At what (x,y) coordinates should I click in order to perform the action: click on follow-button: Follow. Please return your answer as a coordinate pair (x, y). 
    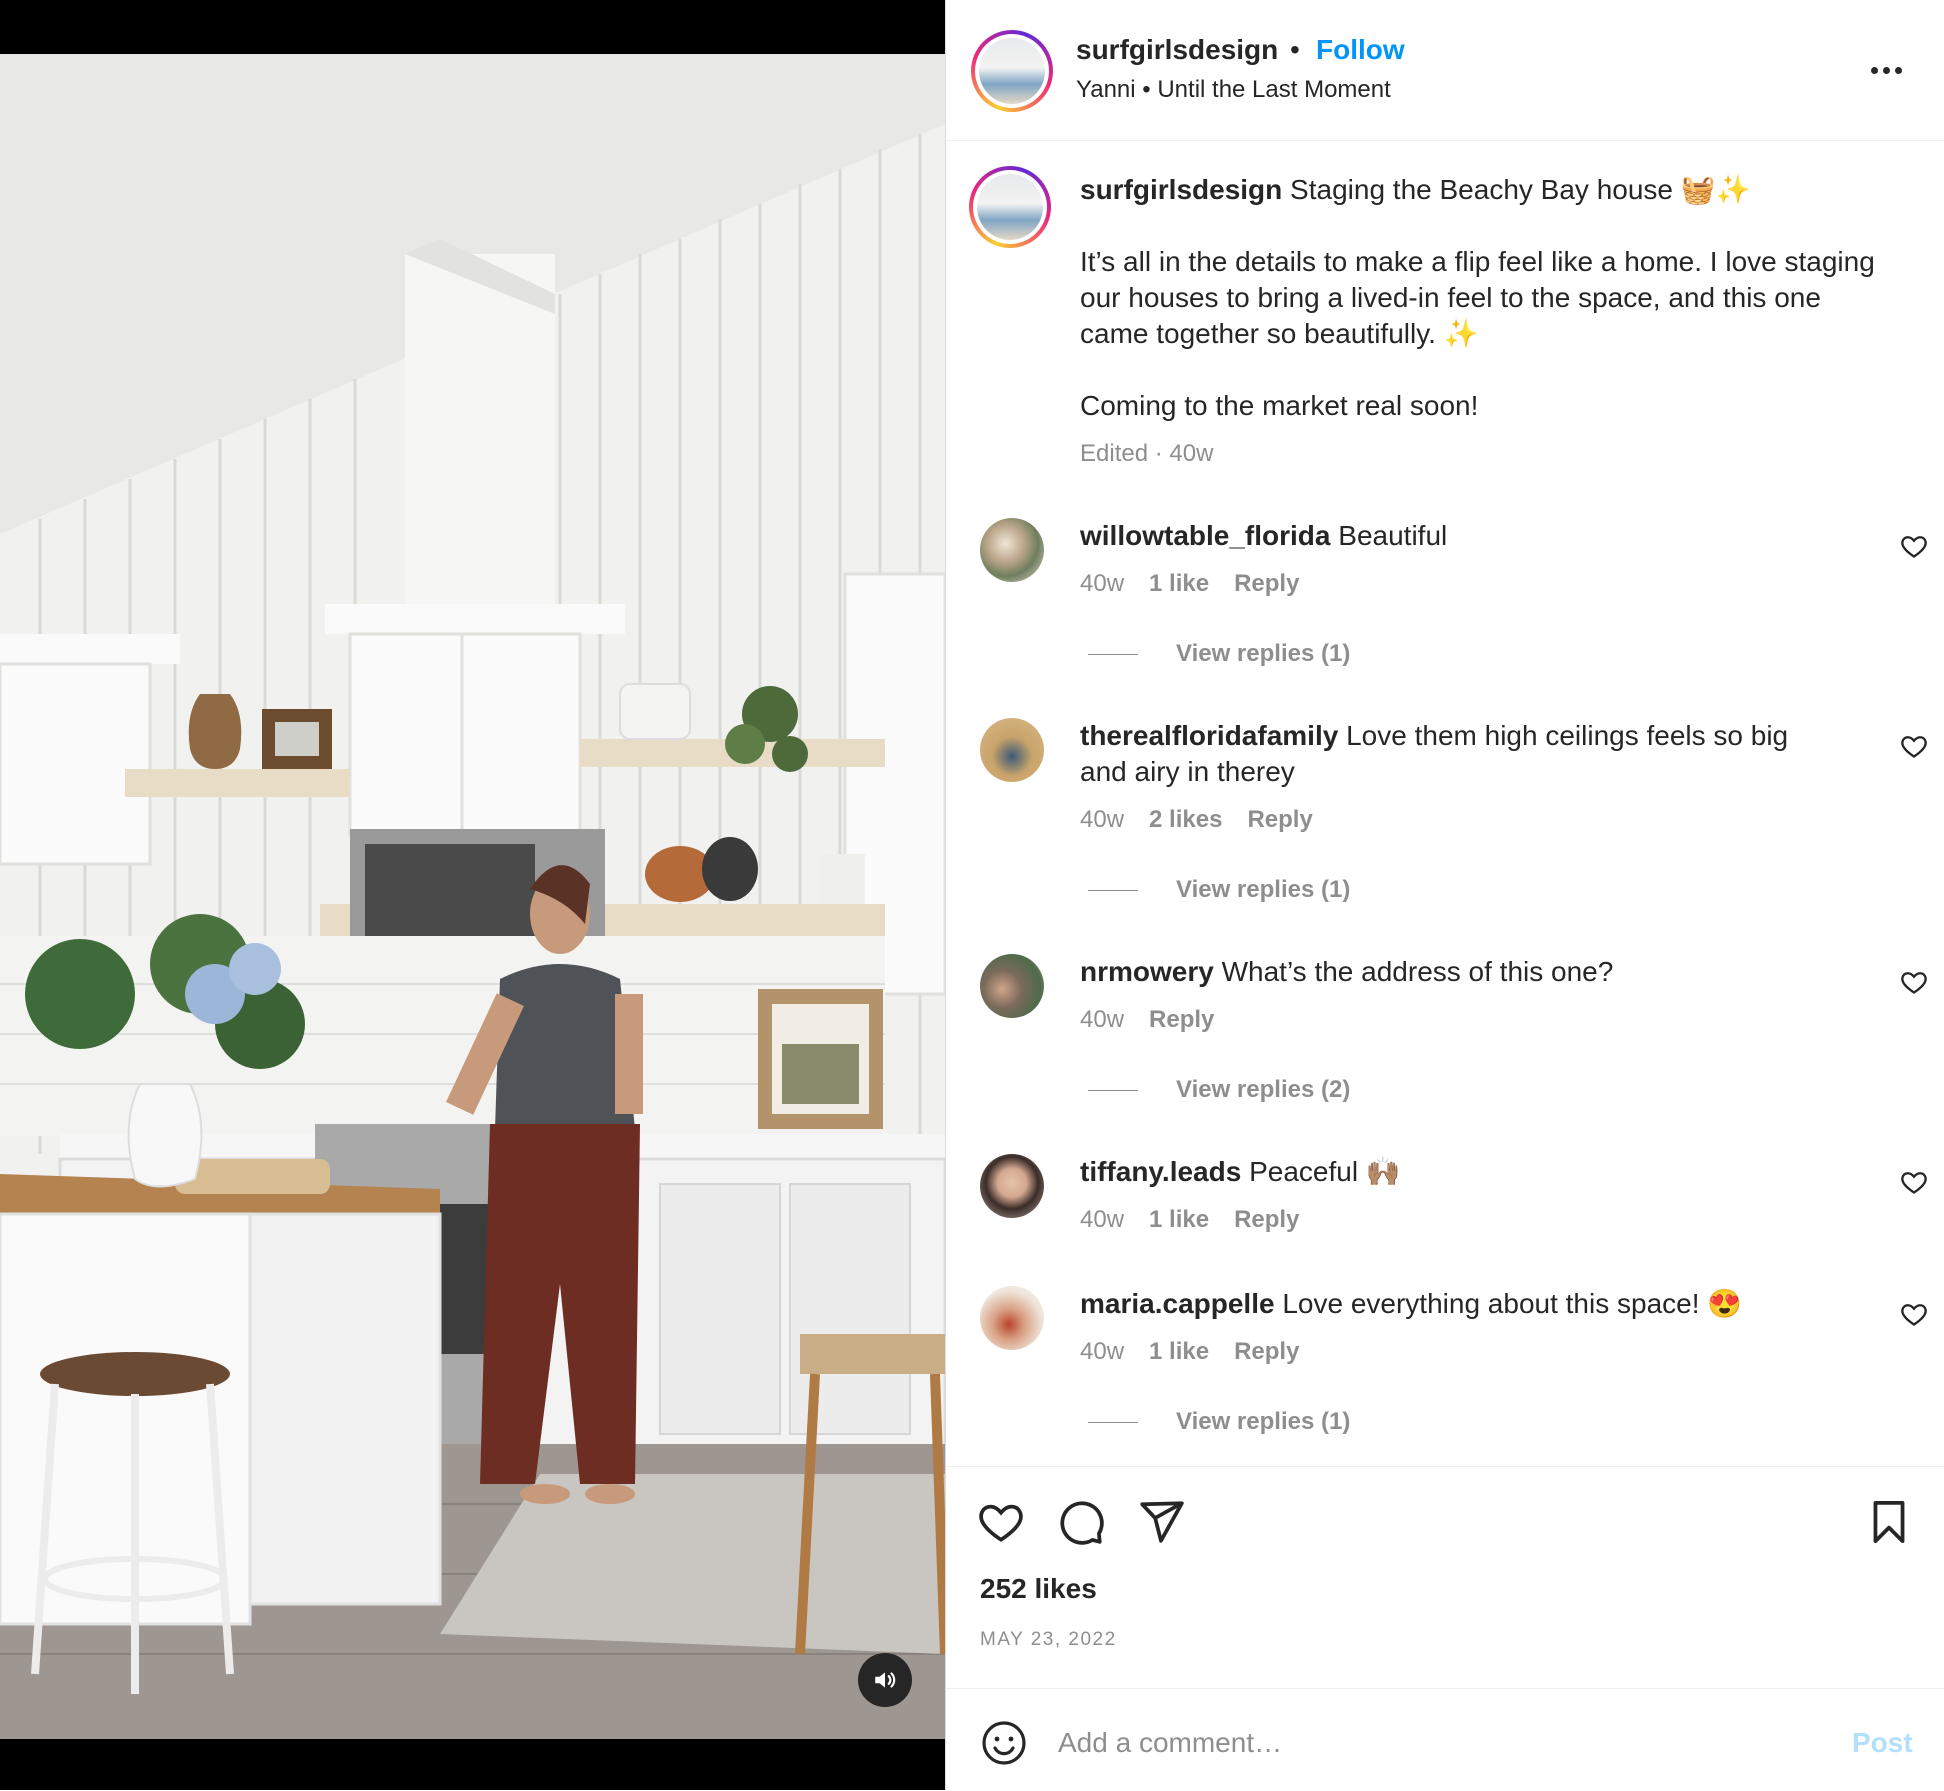
    Looking at the image, I should click on (1360, 50).